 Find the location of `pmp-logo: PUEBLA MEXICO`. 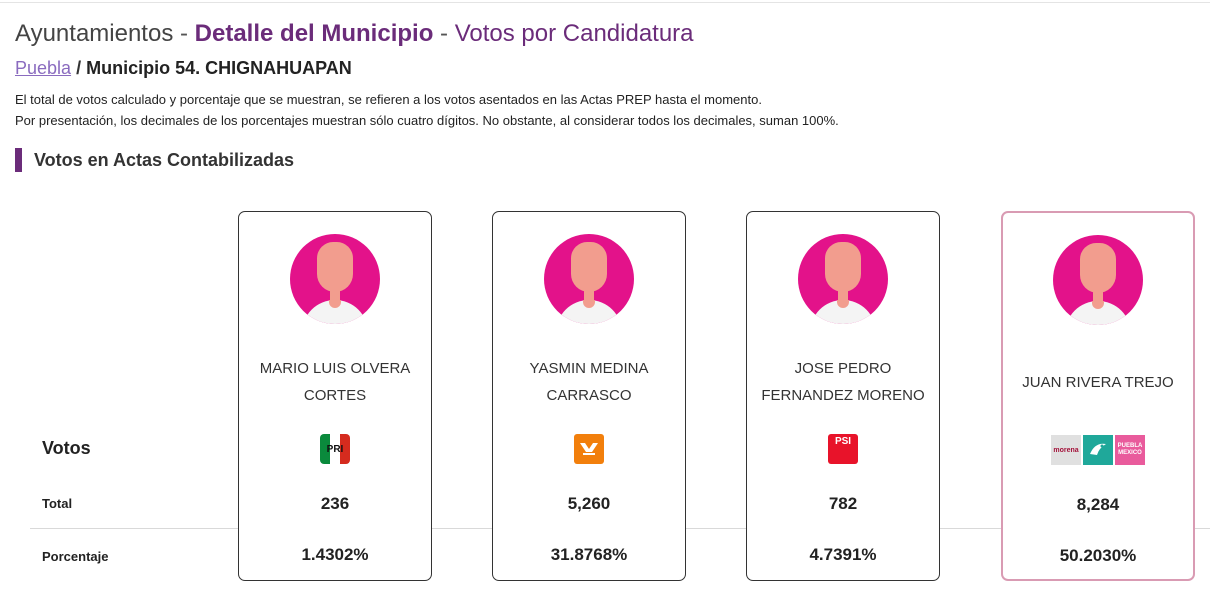

pmp-logo: PUEBLA MEXICO is located at coordinates (1130, 450).